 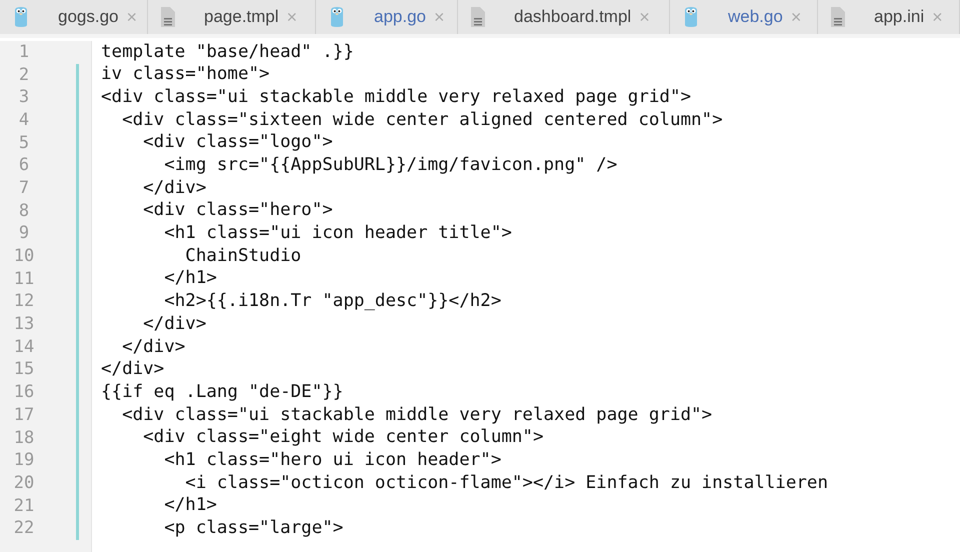 I want to click on line-number: 20, so click(x=24, y=483).